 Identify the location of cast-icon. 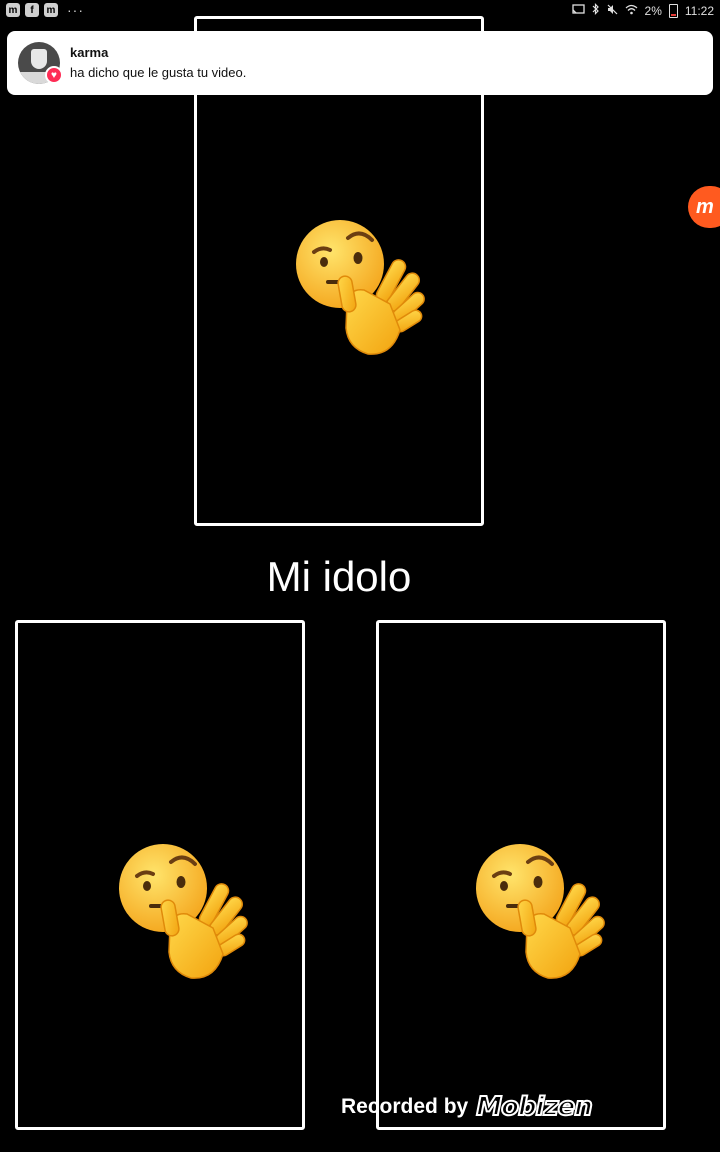
(578, 10).